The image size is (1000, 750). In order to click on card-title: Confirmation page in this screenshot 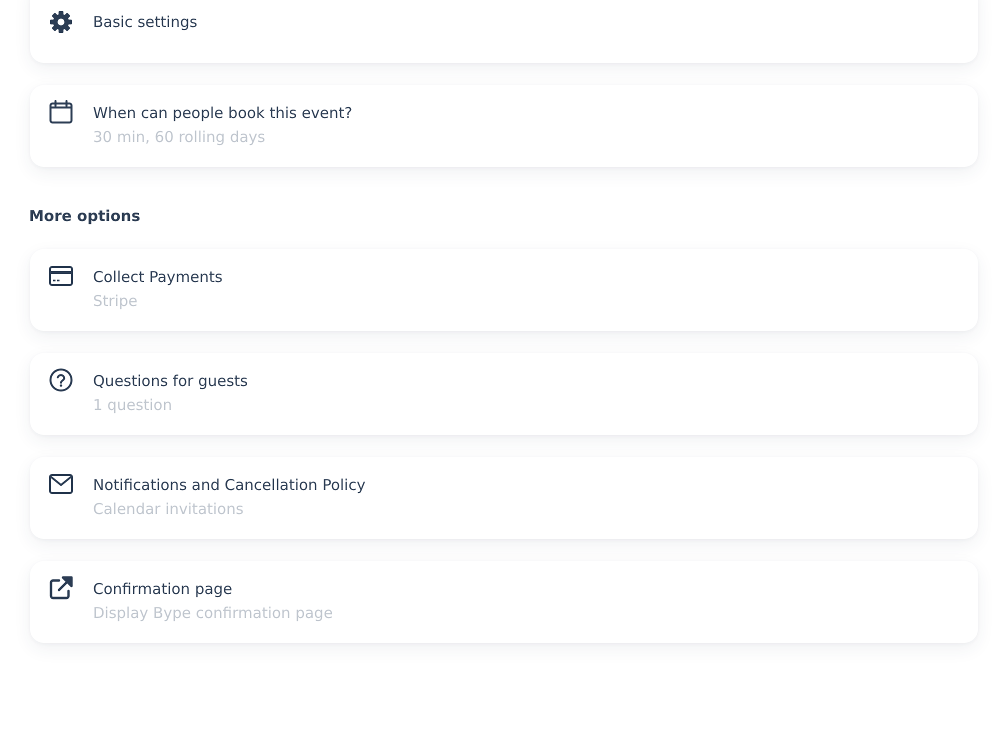, I will do `click(163, 589)`.